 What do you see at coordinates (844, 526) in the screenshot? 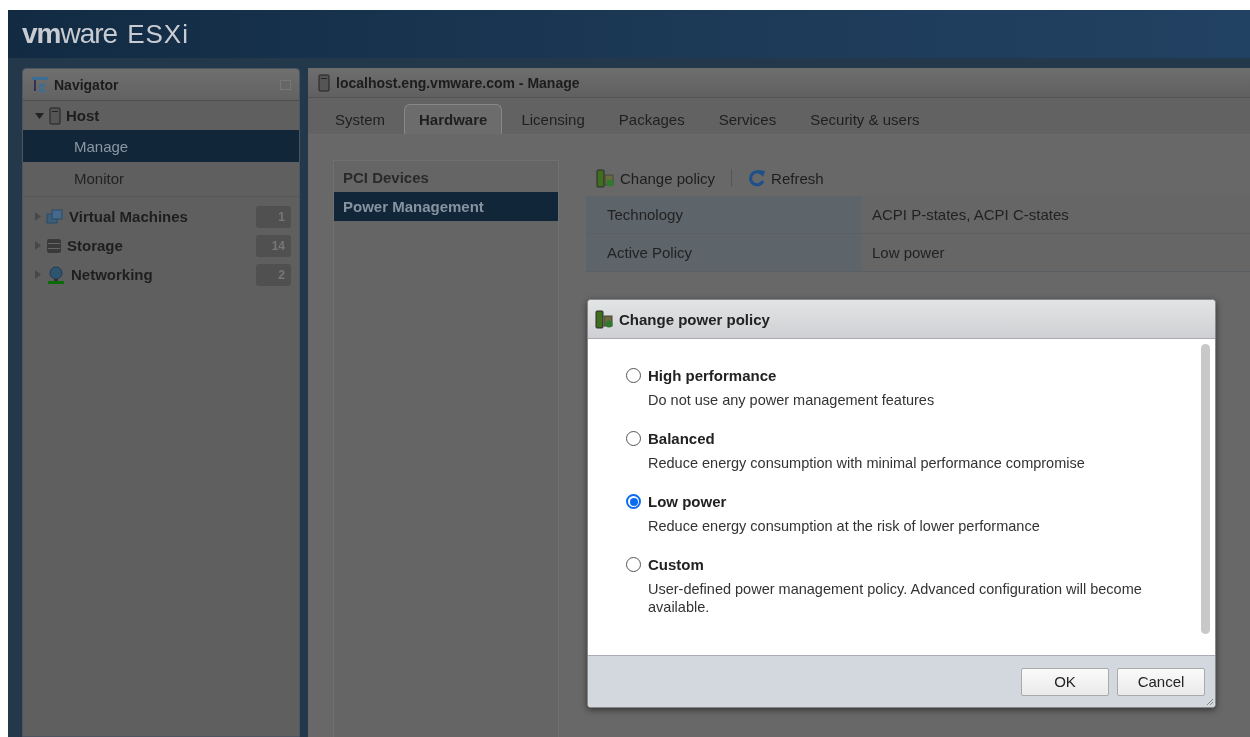
I see `option-description: Reduce energy consumption at the risk of lower performance` at bounding box center [844, 526].